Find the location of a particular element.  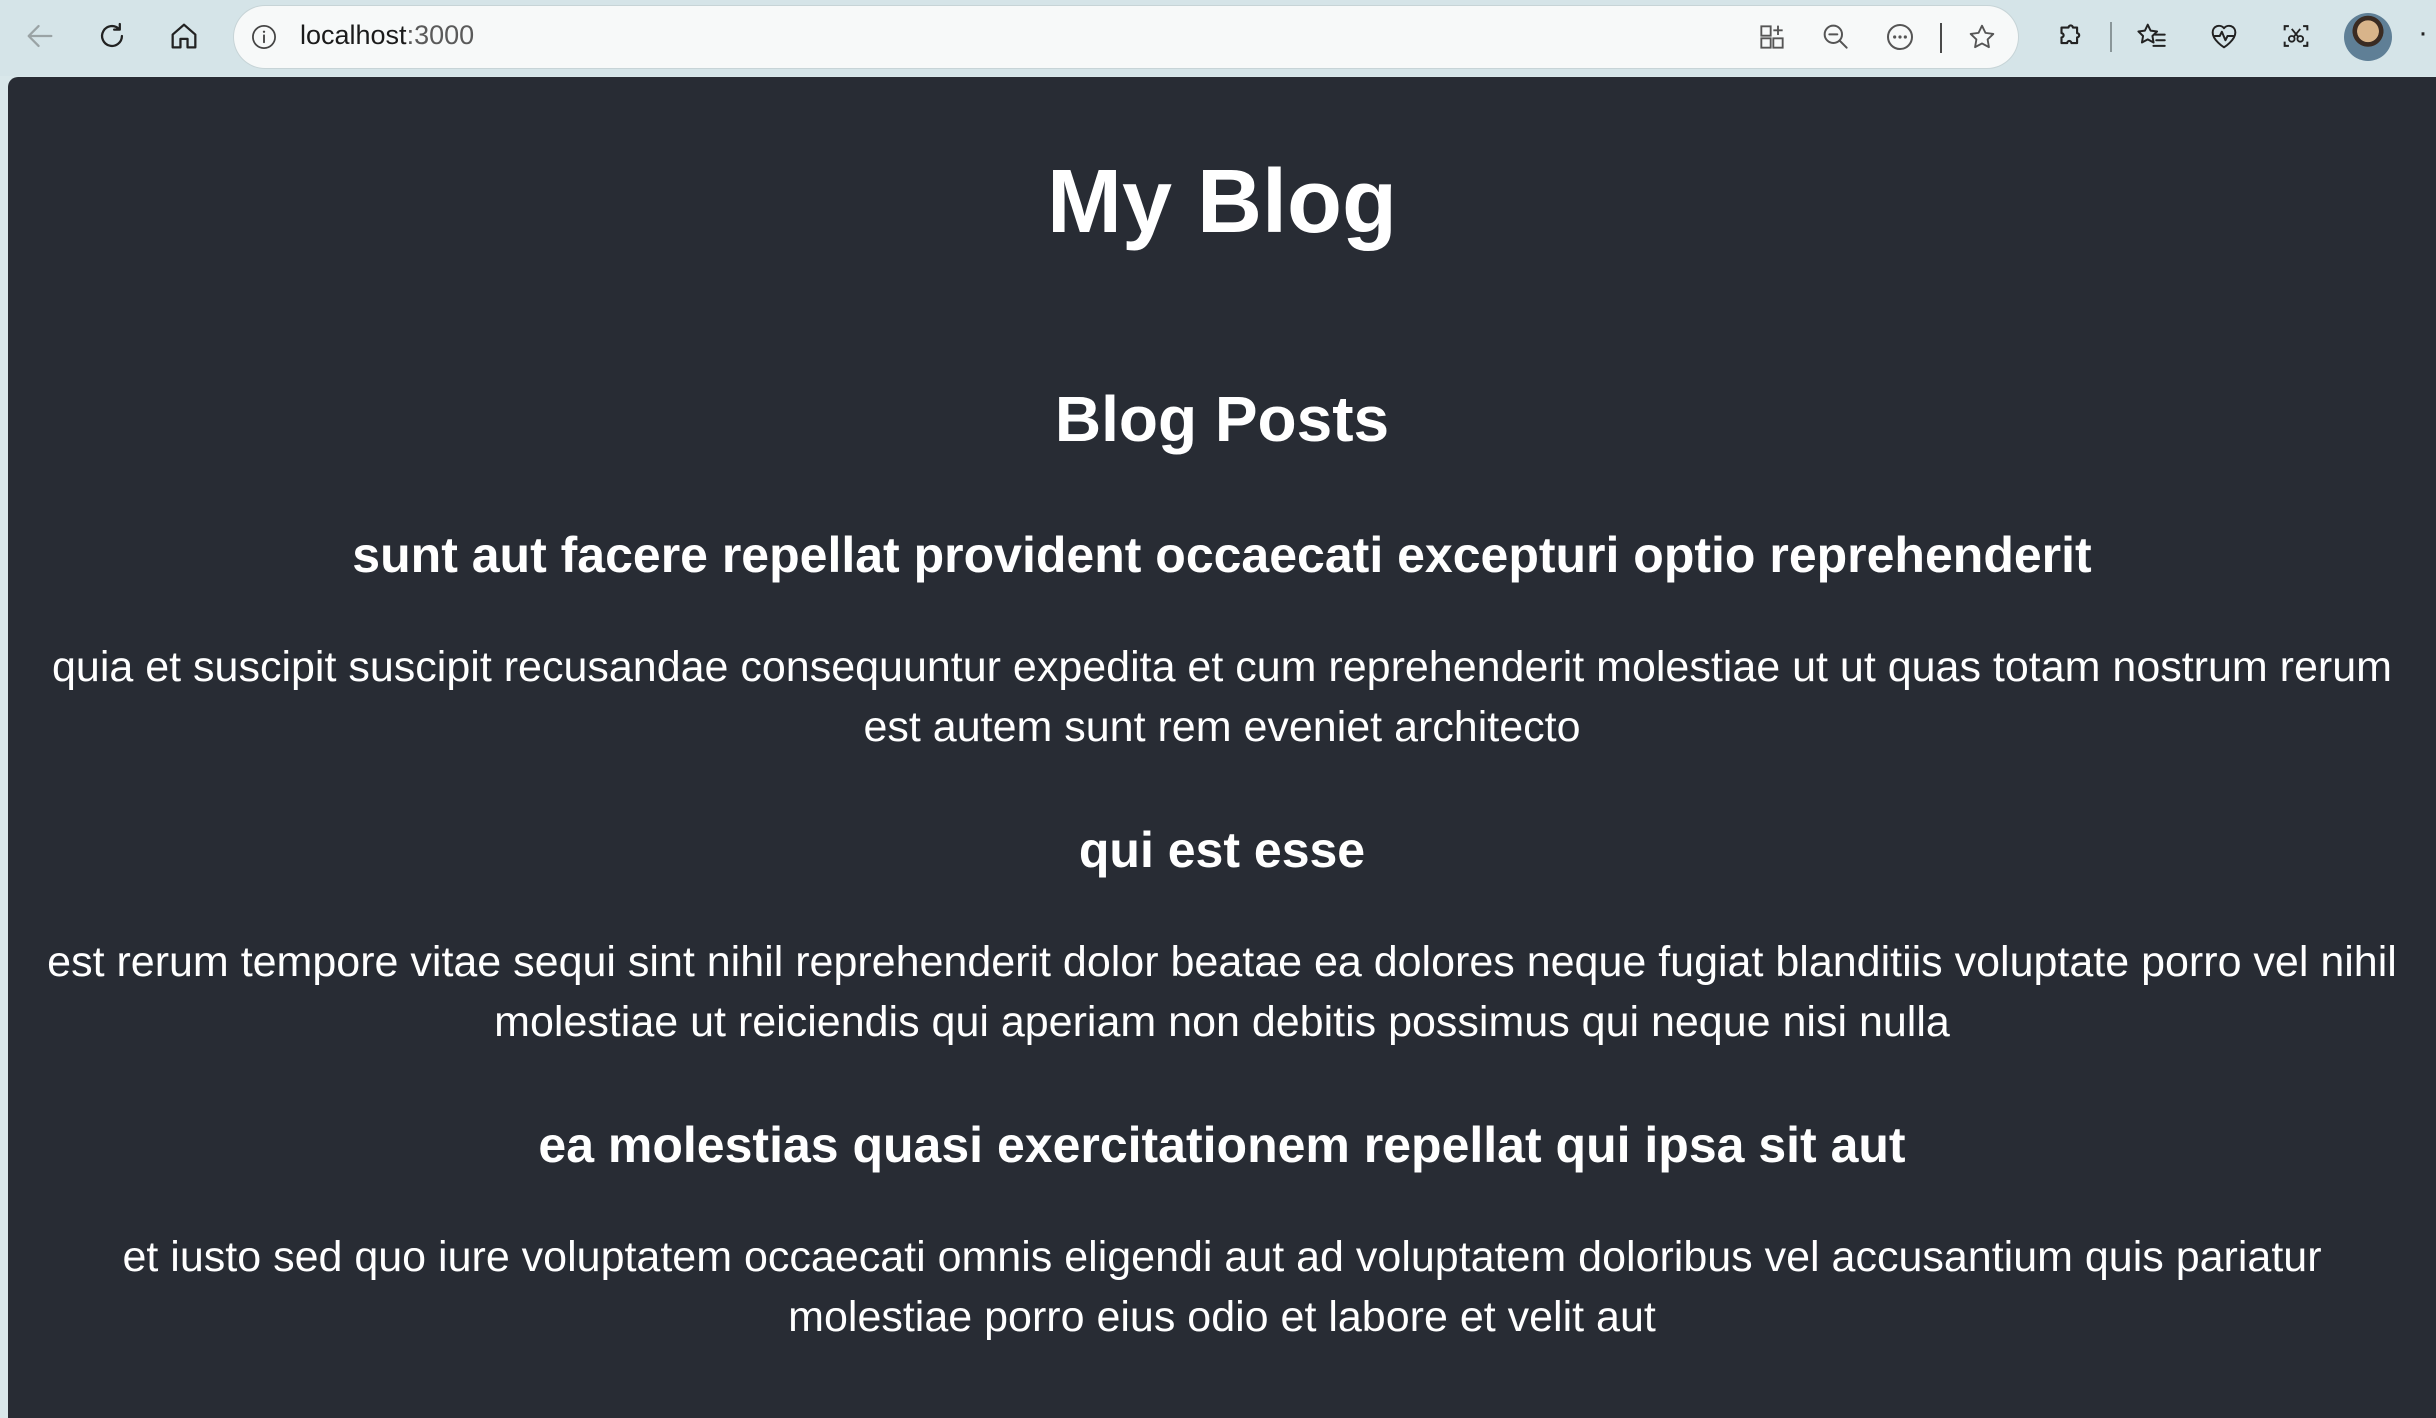

browser-essentials-button is located at coordinates (2224, 36).